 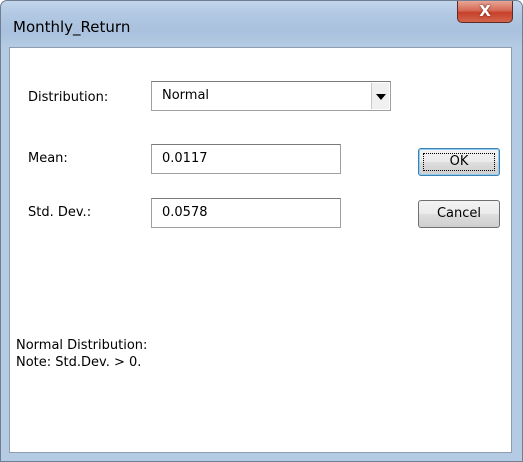 What do you see at coordinates (186, 95) in the screenshot?
I see `distribution-selected-value: Normal` at bounding box center [186, 95].